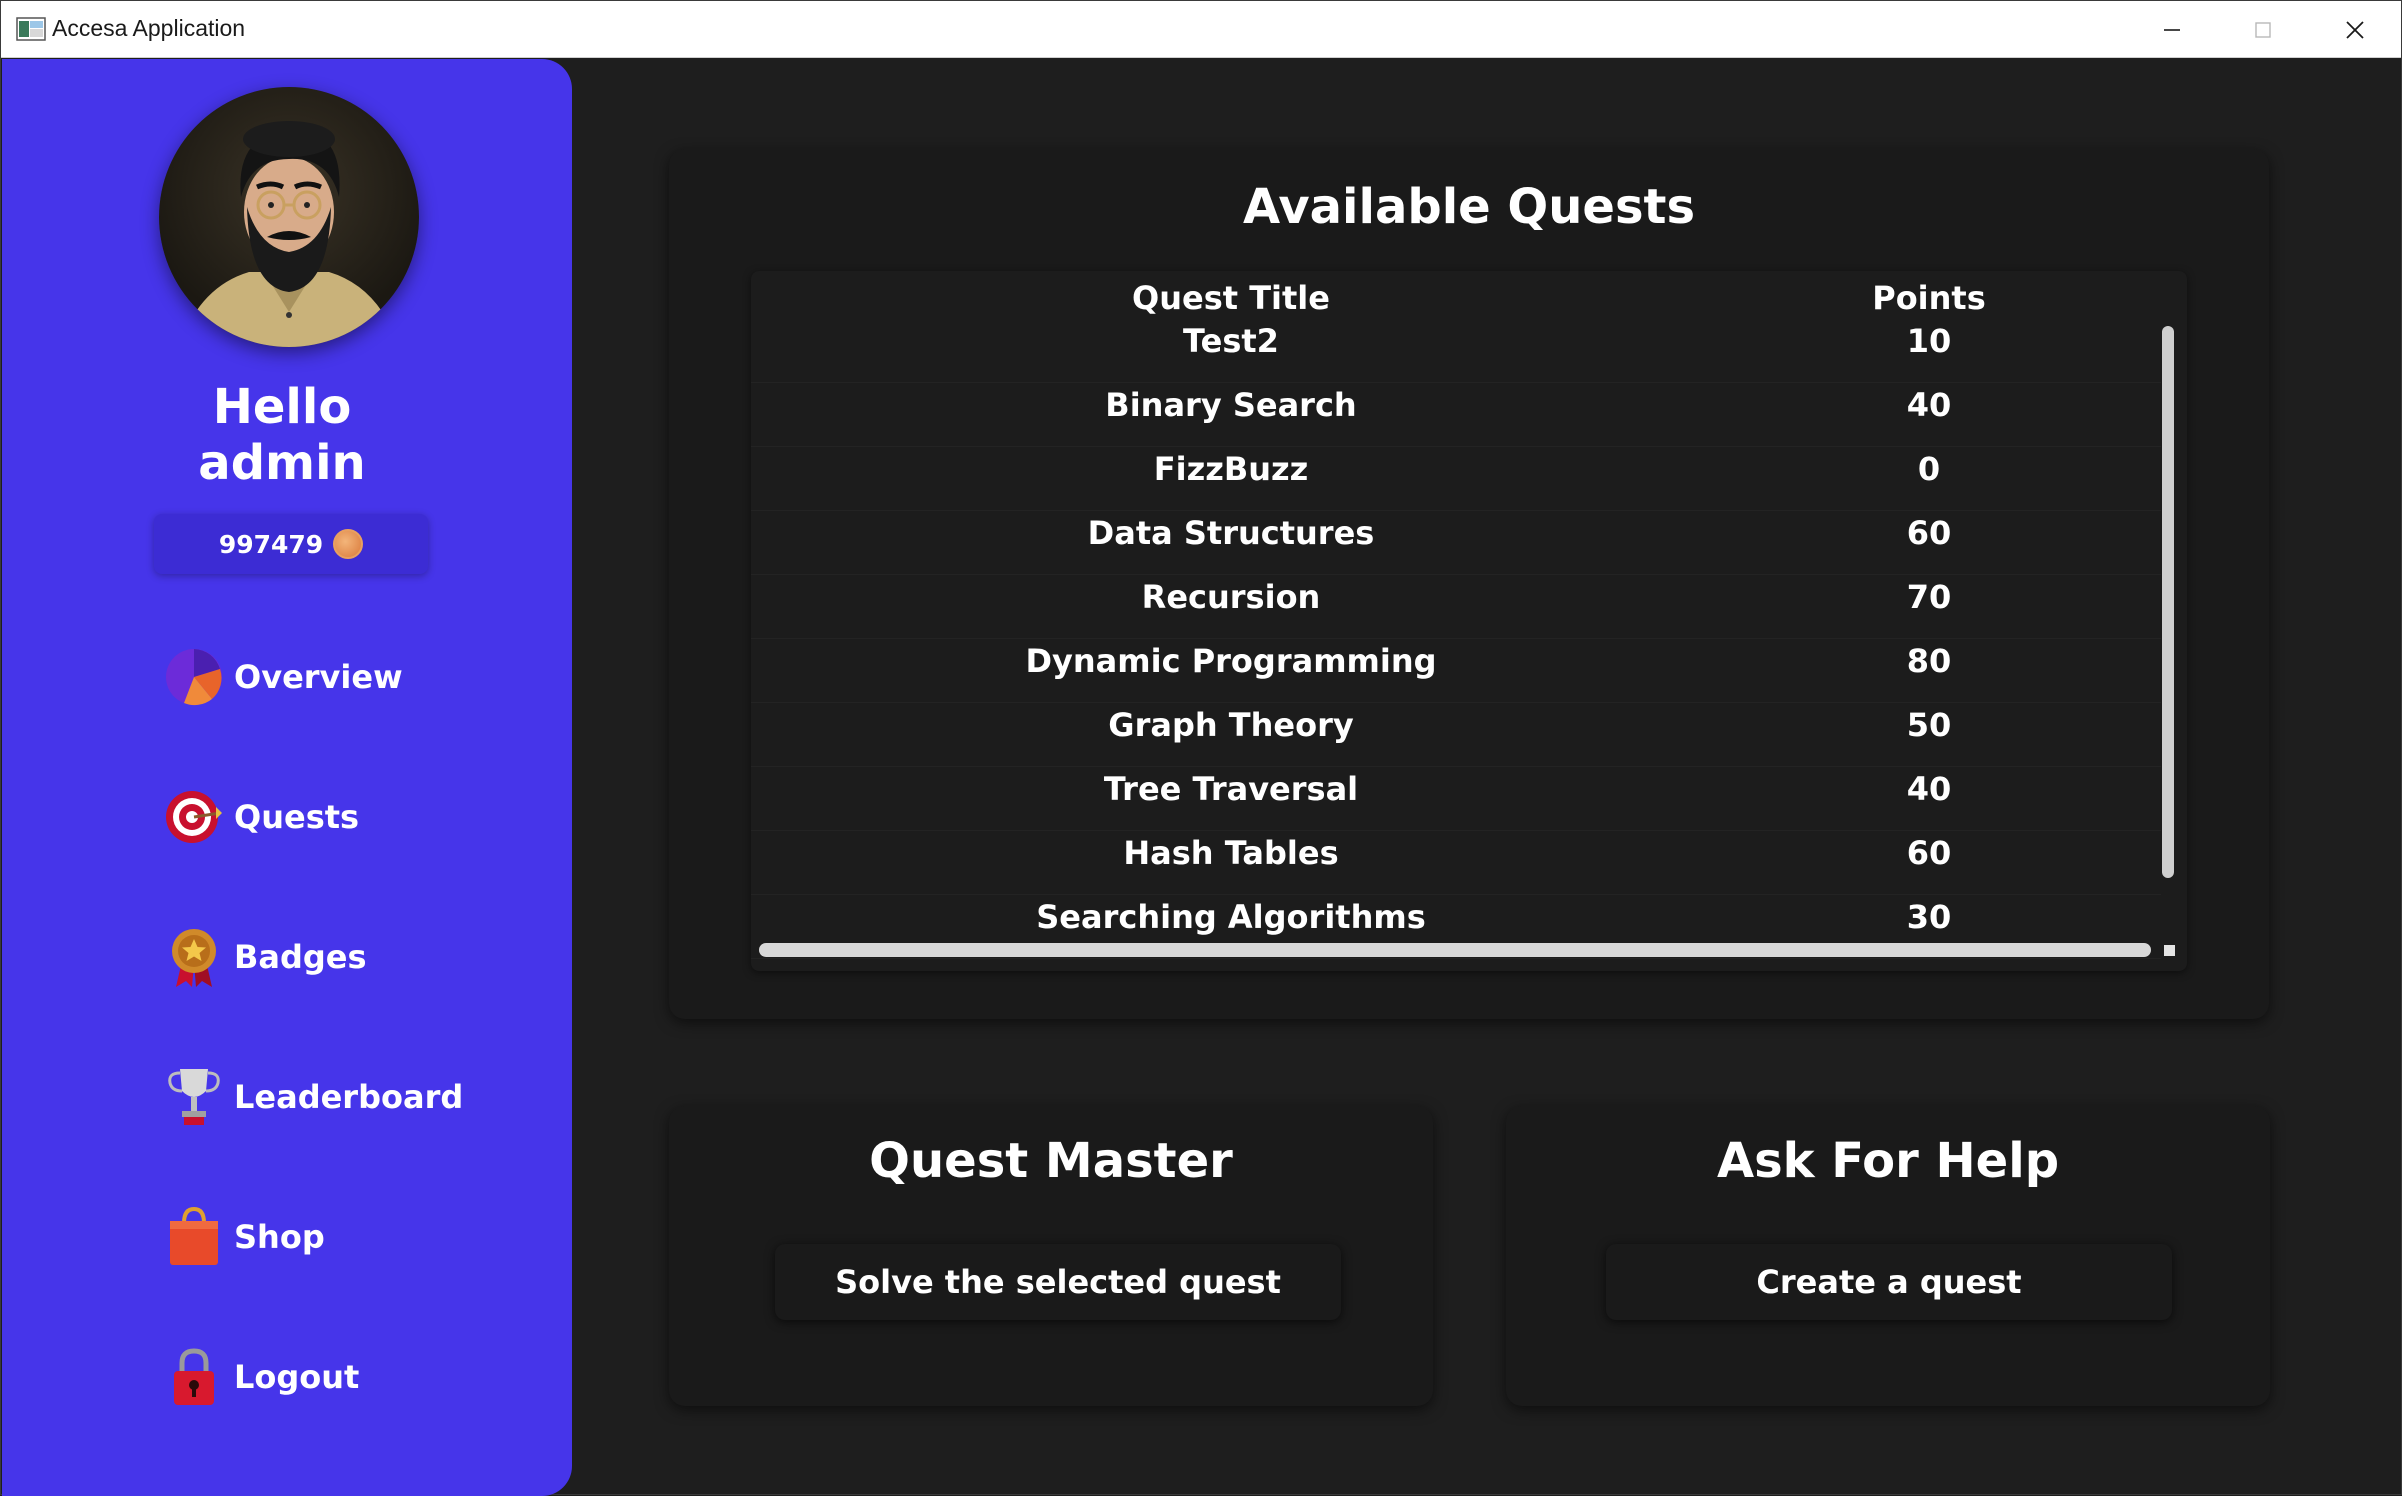  Describe the element at coordinates (1929, 469) in the screenshot. I see `quest-points-cell: 0` at that location.